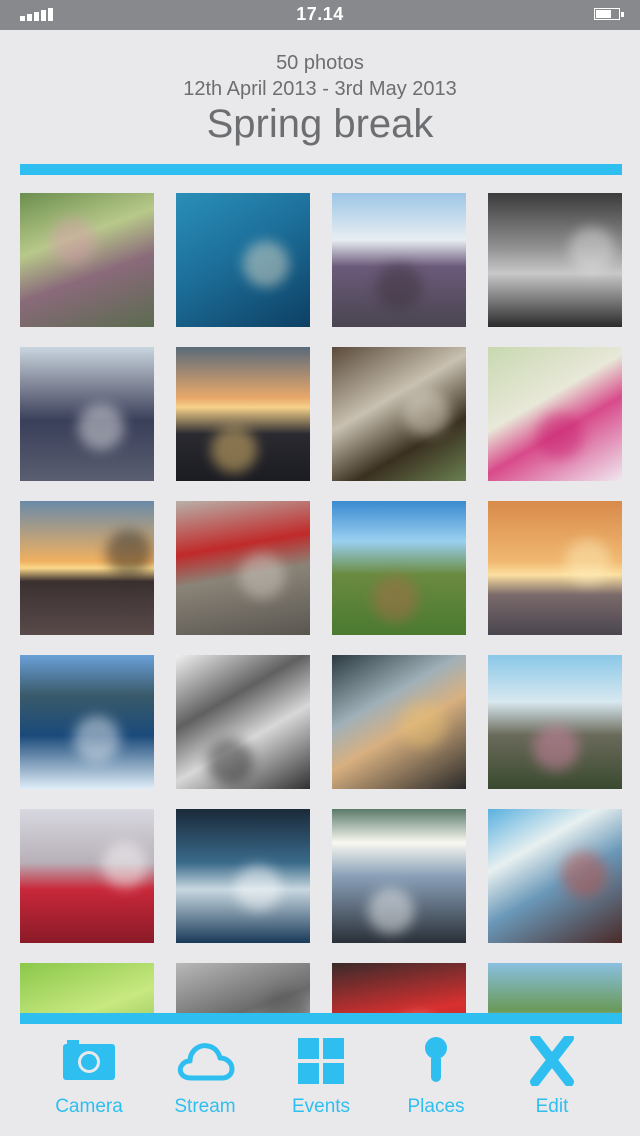  What do you see at coordinates (205, 1106) in the screenshot?
I see `tab-stream-label: Stream` at bounding box center [205, 1106].